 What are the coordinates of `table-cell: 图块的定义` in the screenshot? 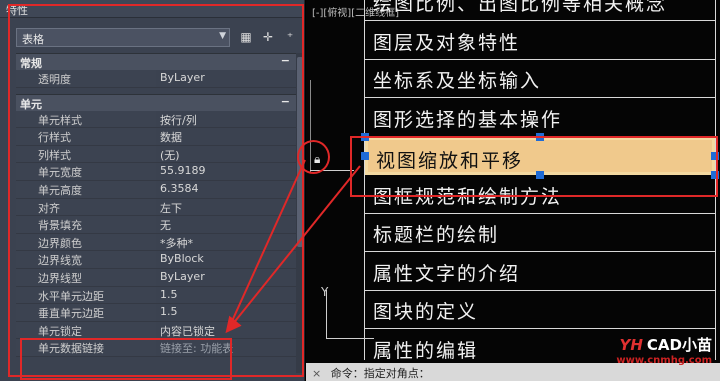 It's located at (540, 310).